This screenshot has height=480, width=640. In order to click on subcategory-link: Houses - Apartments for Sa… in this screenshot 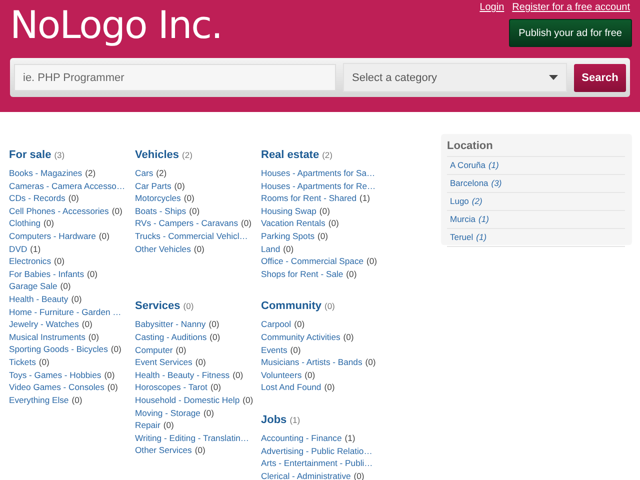, I will do `click(318, 173)`.